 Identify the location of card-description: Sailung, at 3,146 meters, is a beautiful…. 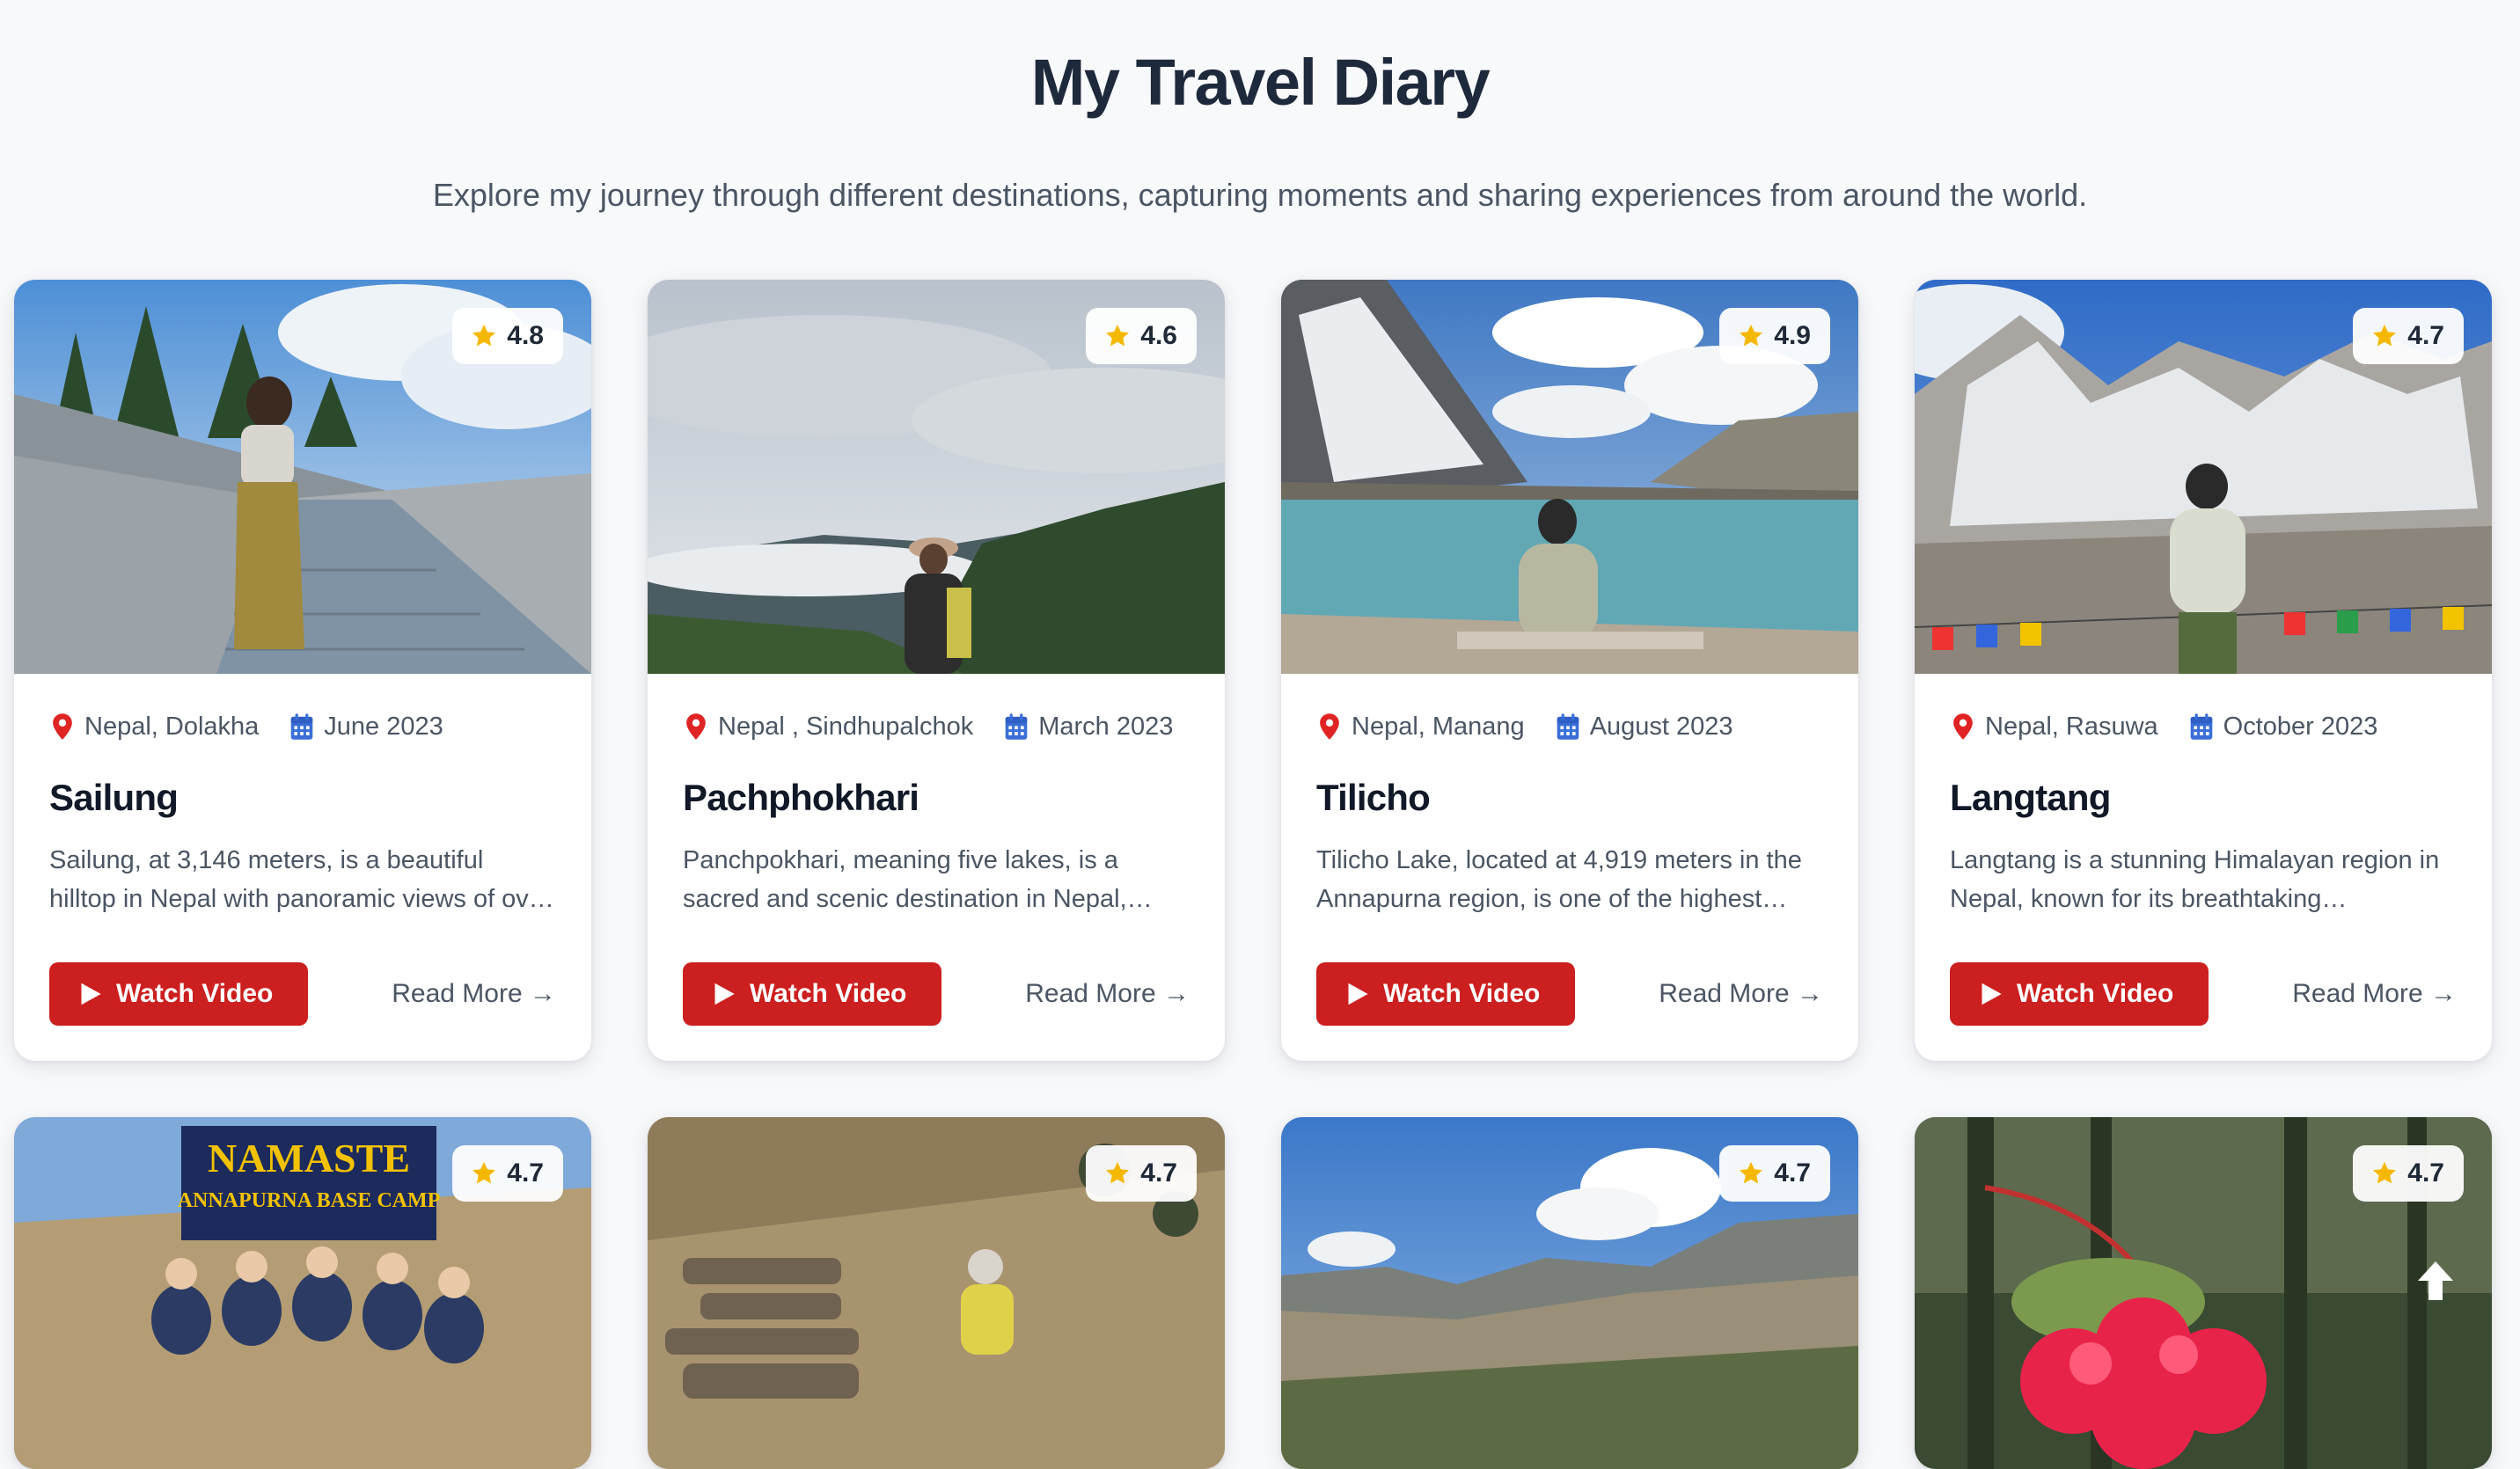
(301, 880).